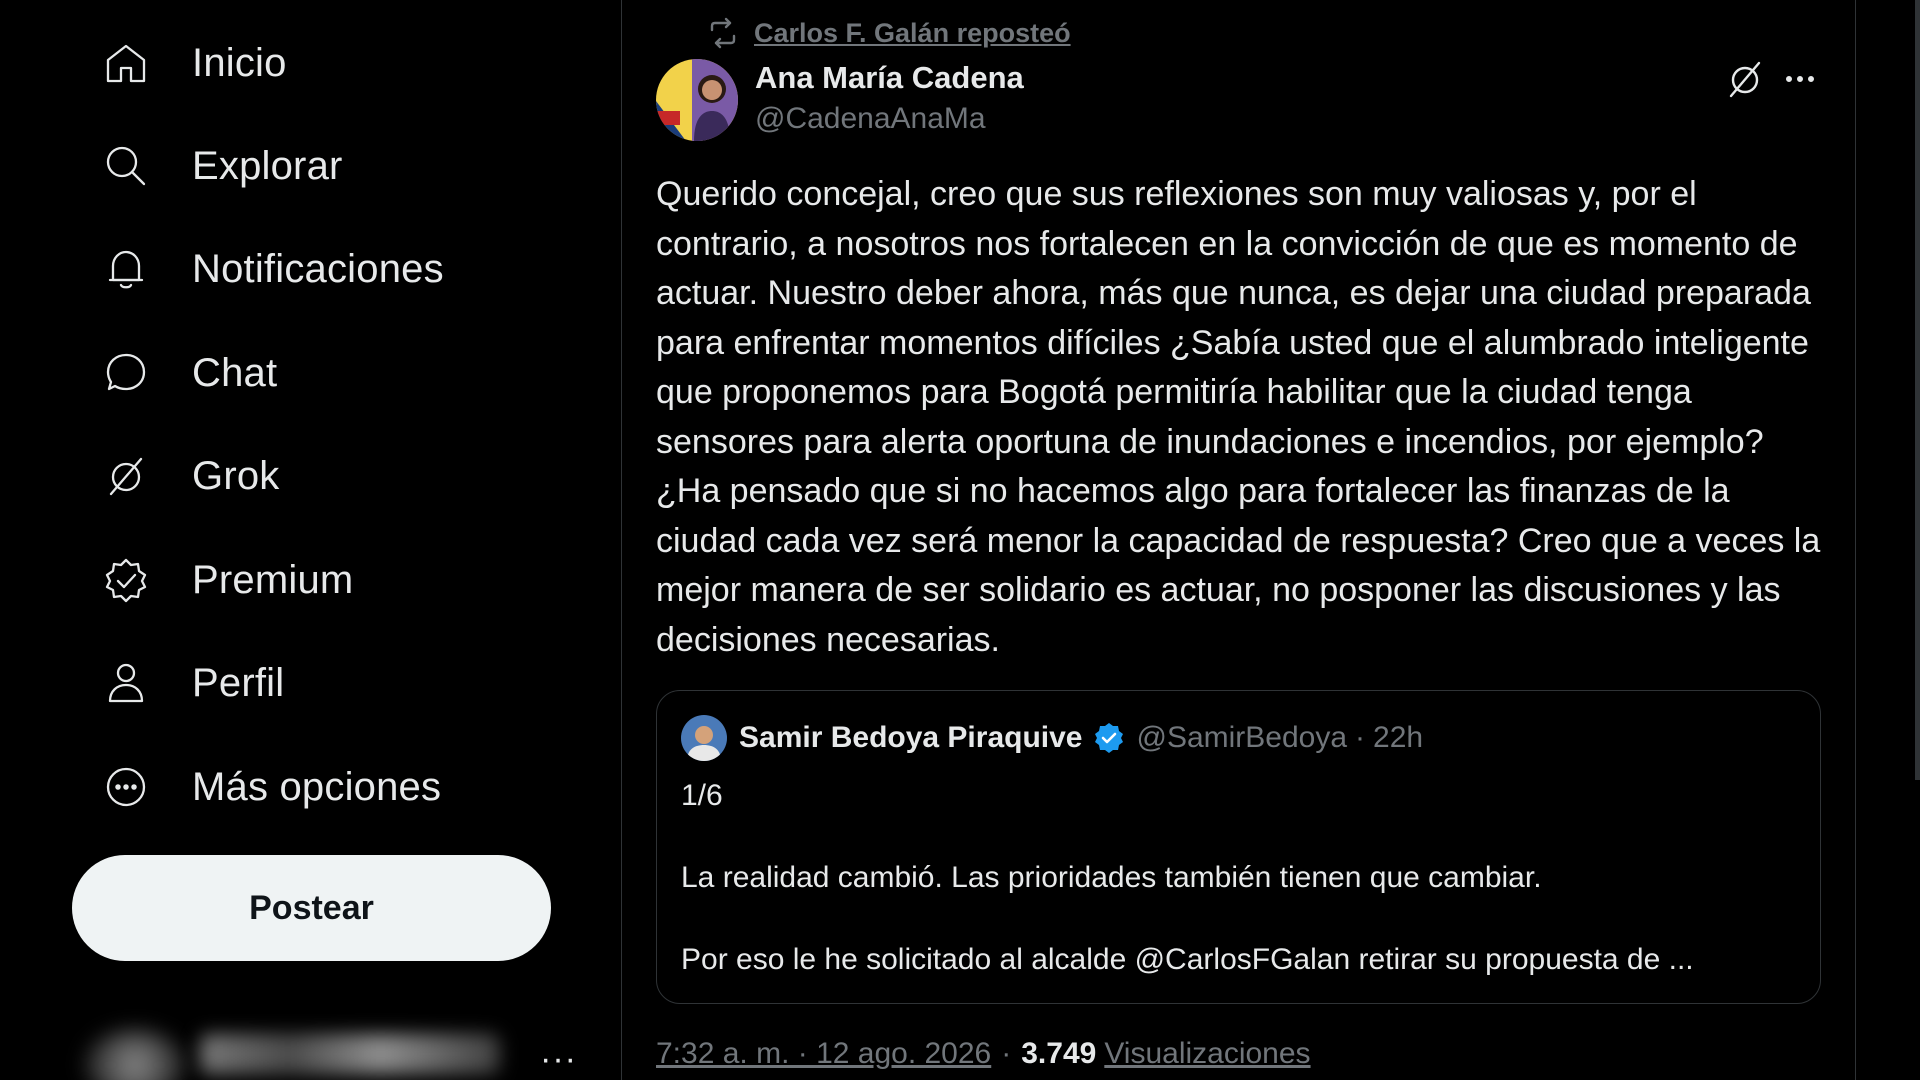  What do you see at coordinates (189, 476) in the screenshot?
I see `nav-item-grok: Grok` at bounding box center [189, 476].